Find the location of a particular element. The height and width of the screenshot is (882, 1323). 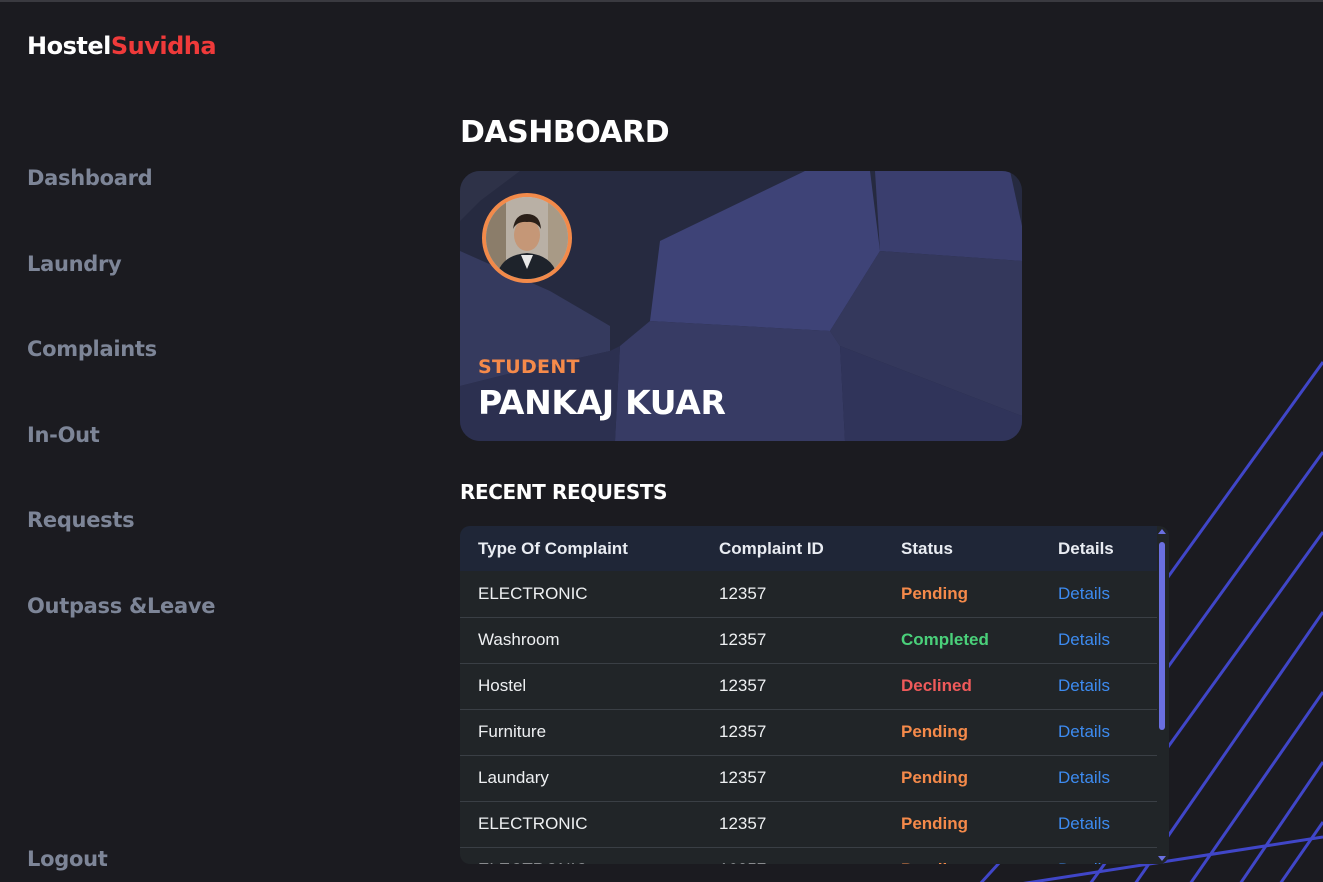

profile-card: STUDENT PANKAJ KUAR is located at coordinates (741, 306).